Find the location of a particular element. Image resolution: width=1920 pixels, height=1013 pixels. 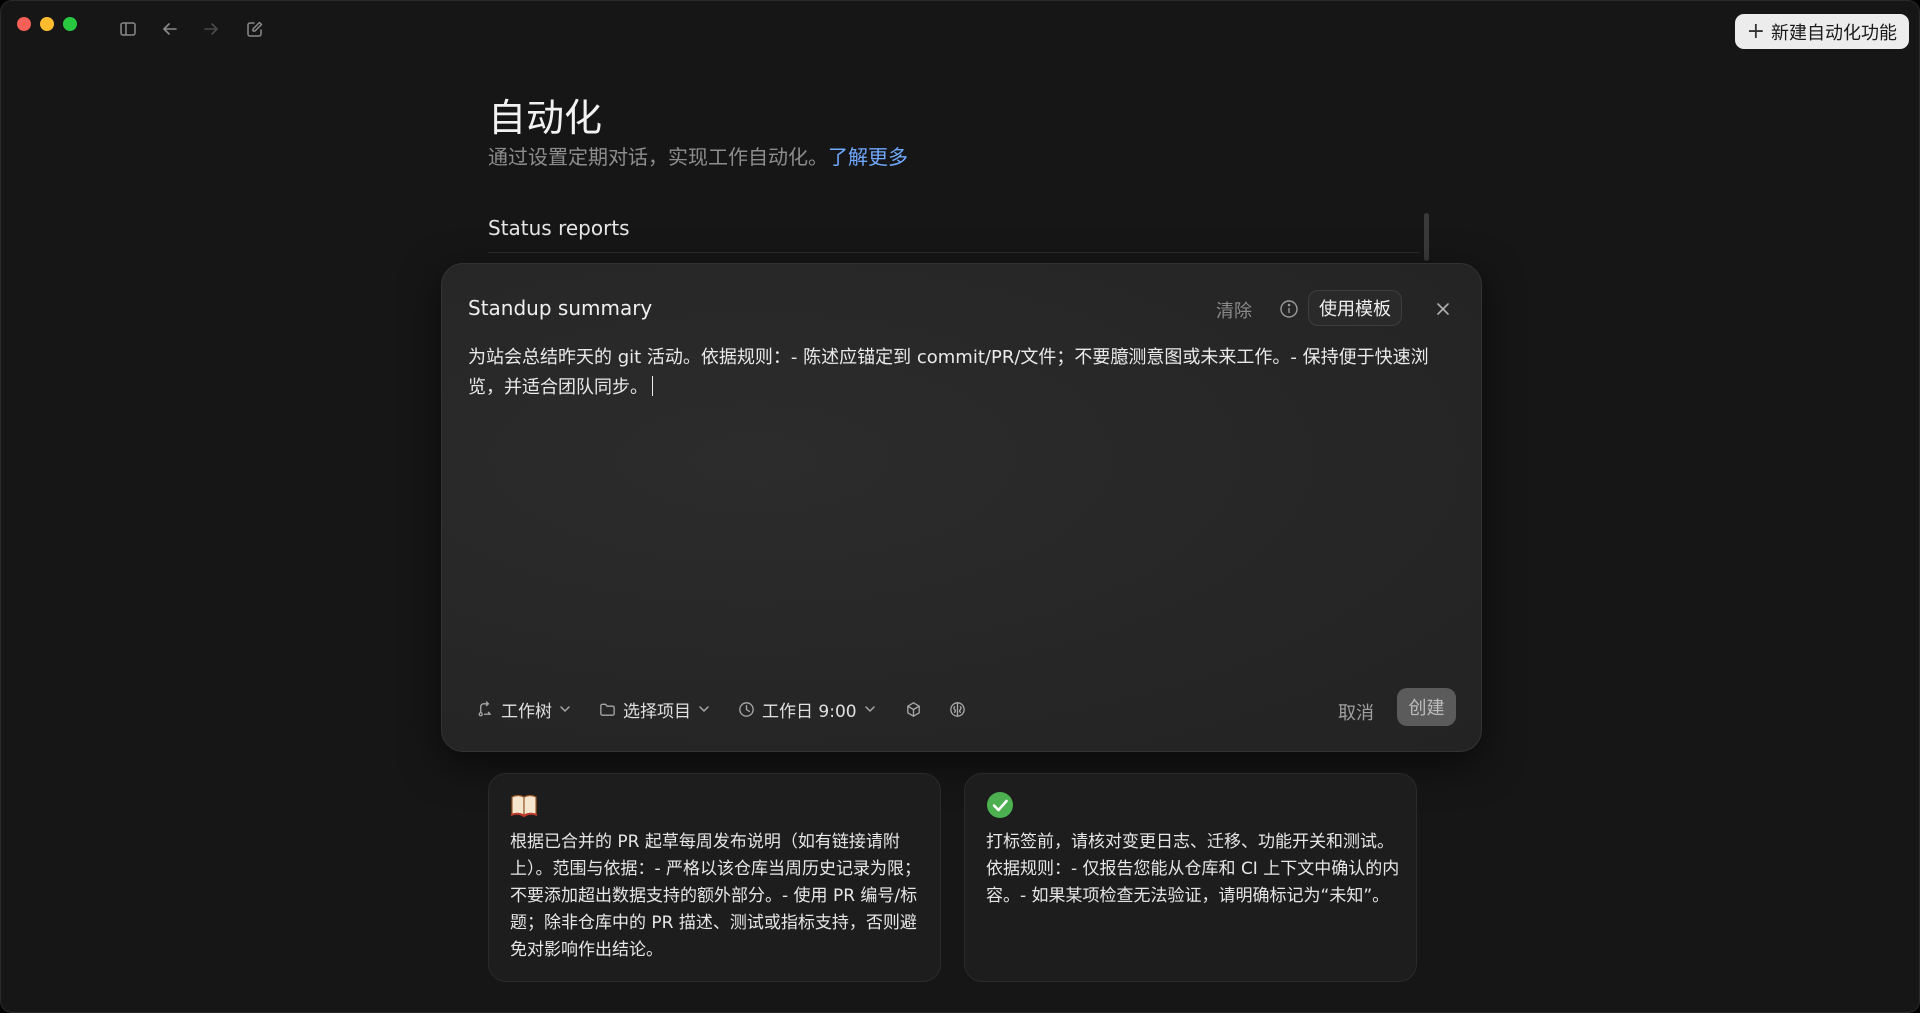

compose-icon is located at coordinates (255, 29).